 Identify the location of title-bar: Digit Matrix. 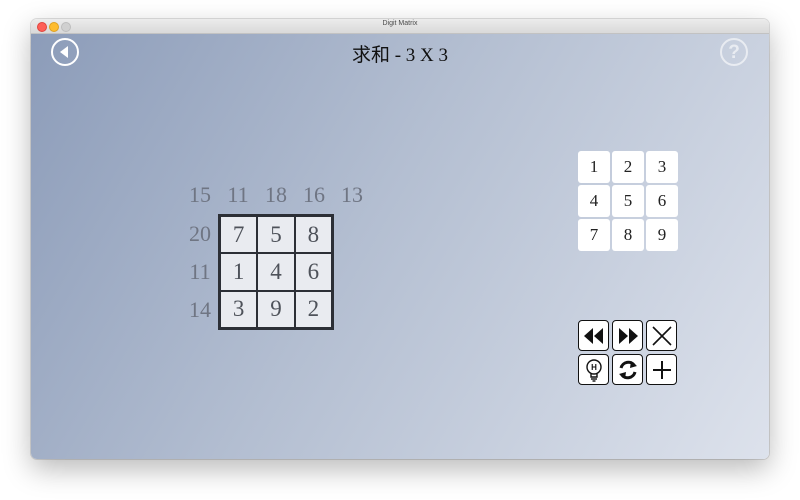
(400, 26).